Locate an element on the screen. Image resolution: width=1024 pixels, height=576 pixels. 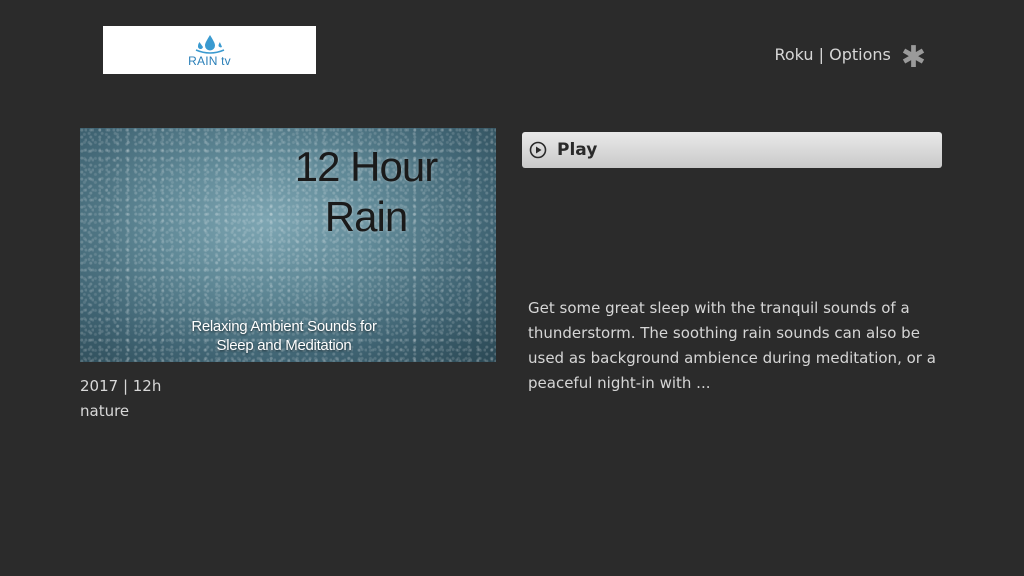
play-label: Play is located at coordinates (577, 150).